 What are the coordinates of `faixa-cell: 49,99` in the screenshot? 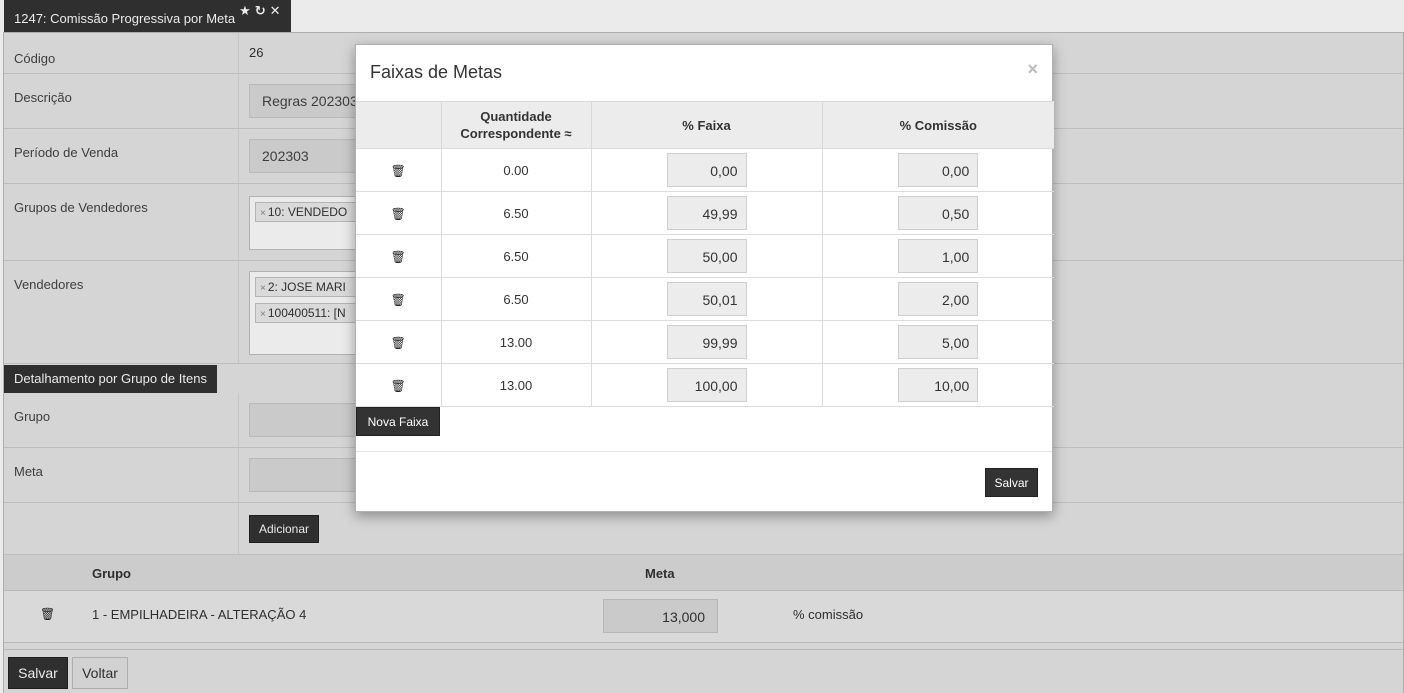 It's located at (706, 213).